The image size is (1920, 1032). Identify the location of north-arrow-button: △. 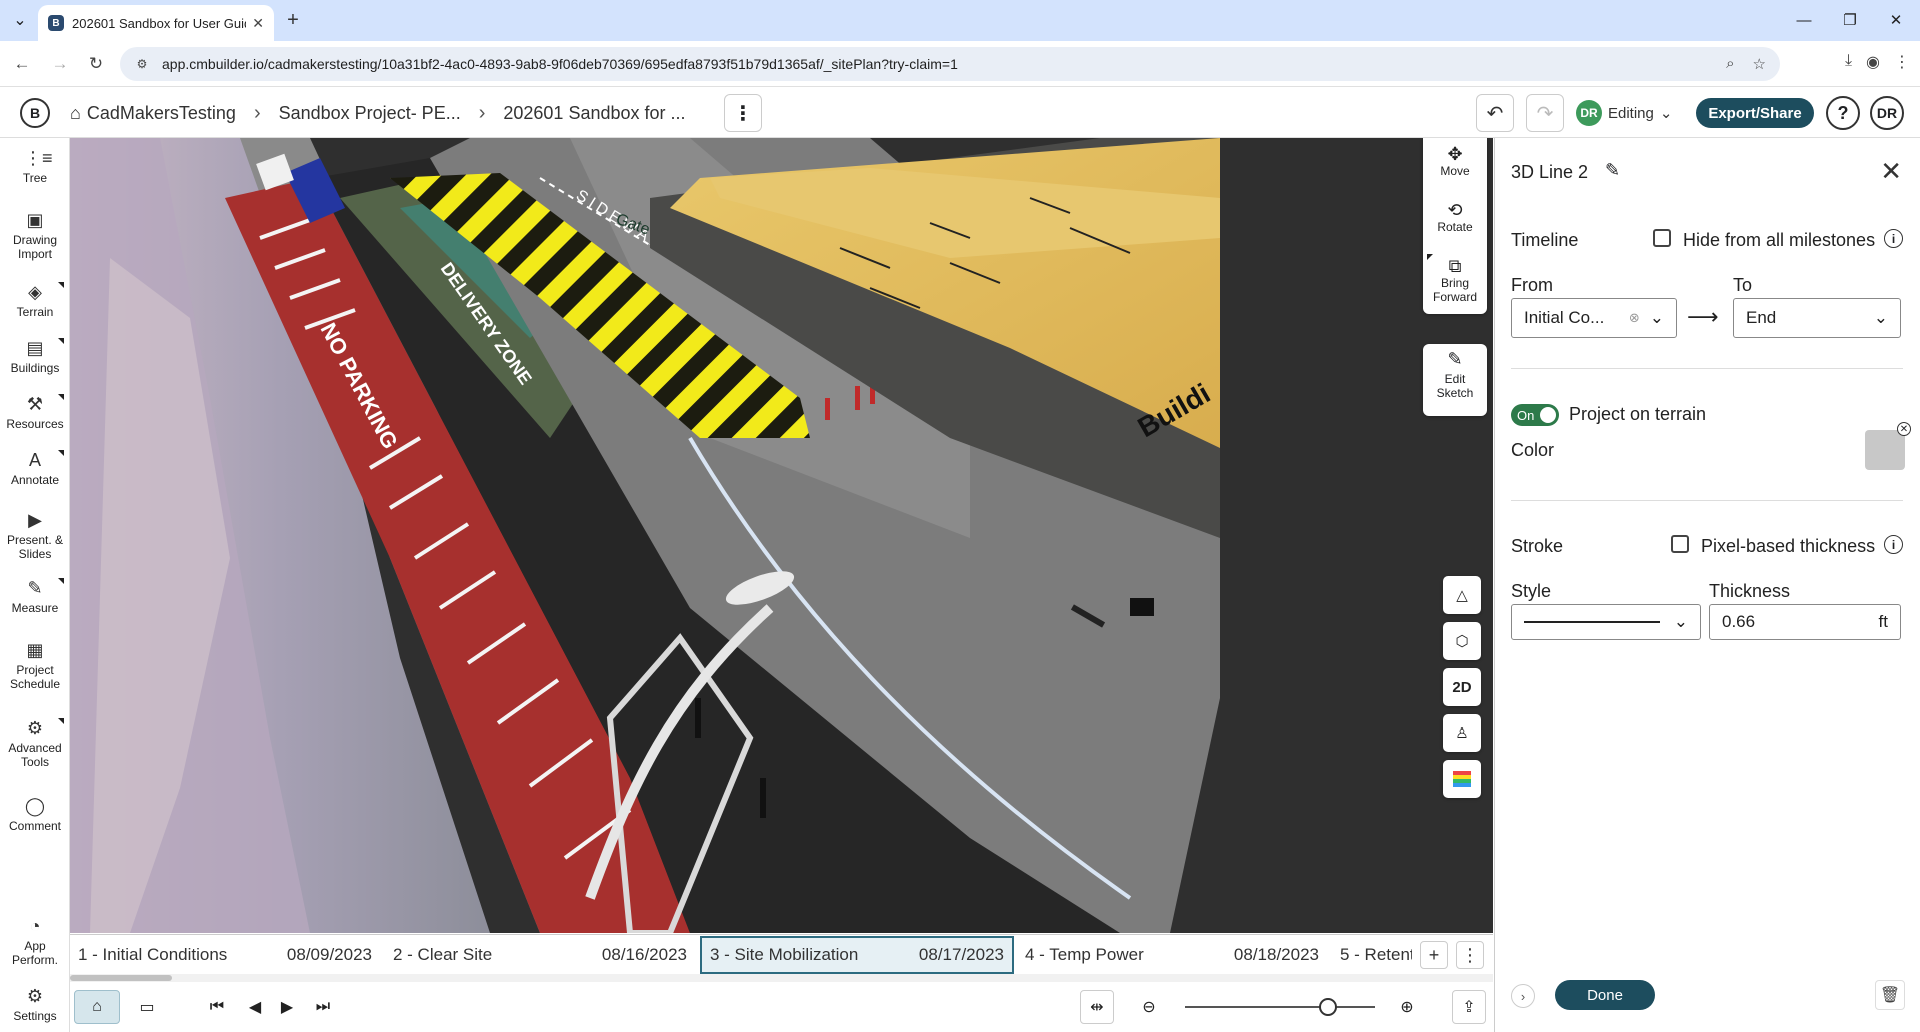
(1462, 595).